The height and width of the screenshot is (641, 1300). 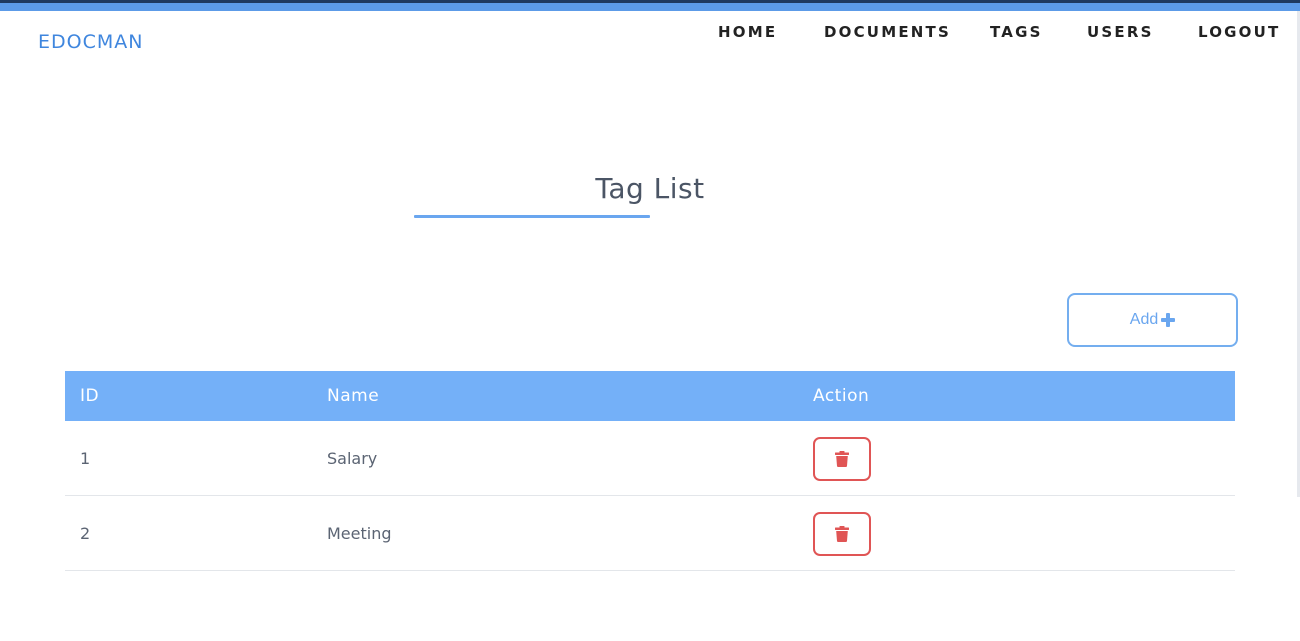 What do you see at coordinates (1016, 32) in the screenshot?
I see `nav-tags: TAGS` at bounding box center [1016, 32].